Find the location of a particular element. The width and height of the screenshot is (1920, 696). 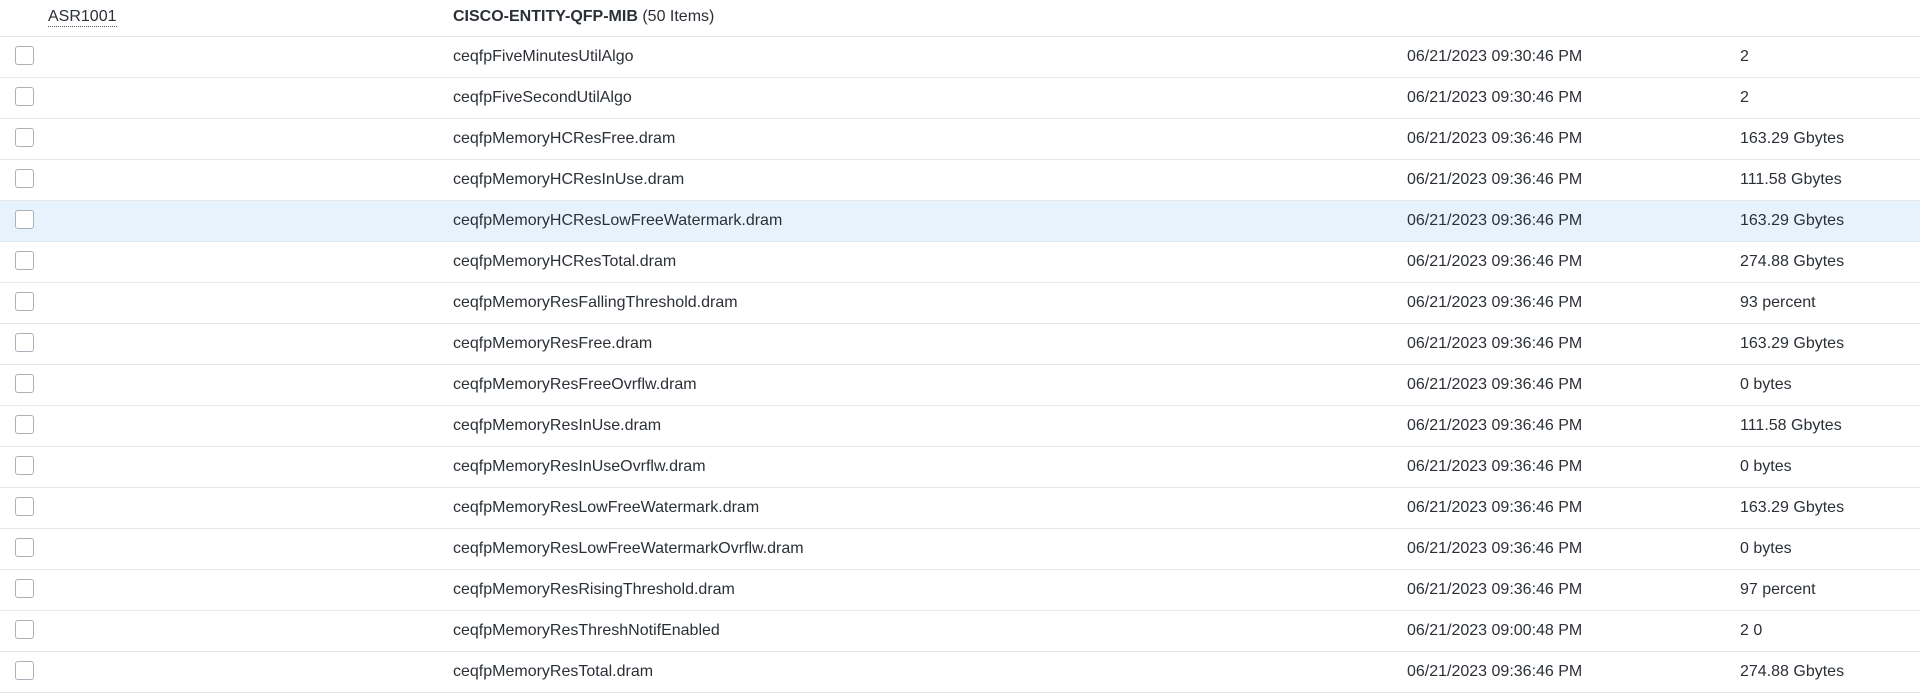

metric-name: ceqfpMemoryResFallingThreshold.dram is located at coordinates (595, 302).